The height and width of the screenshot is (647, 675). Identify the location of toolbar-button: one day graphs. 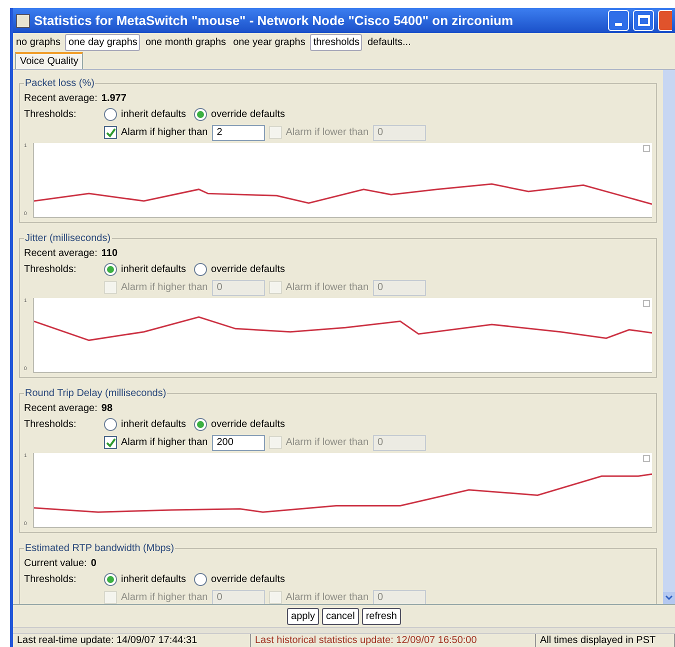
(102, 42).